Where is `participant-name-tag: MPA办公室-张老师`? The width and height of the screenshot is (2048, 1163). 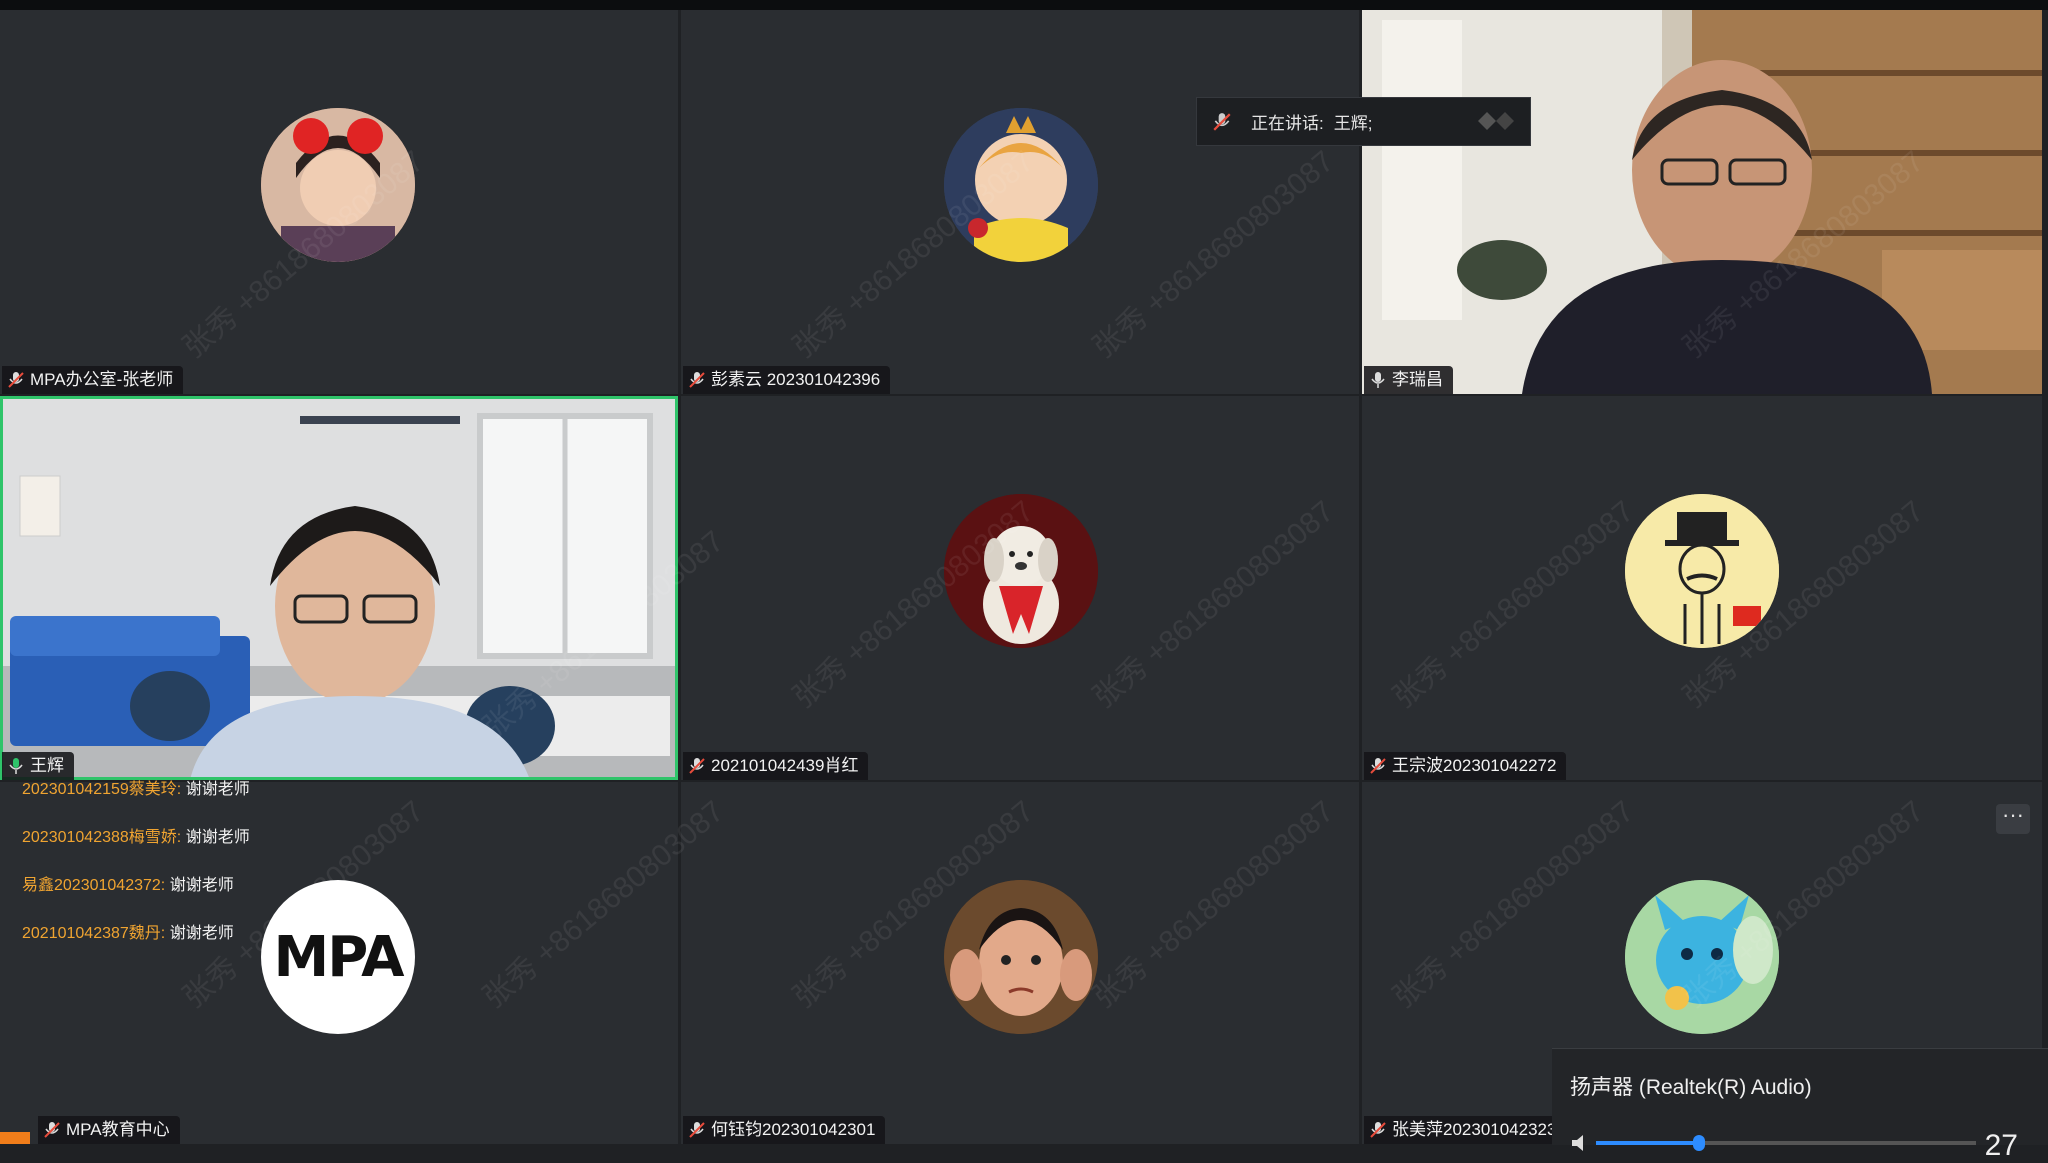
participant-name-tag: MPA办公室-张老师 is located at coordinates (93, 380).